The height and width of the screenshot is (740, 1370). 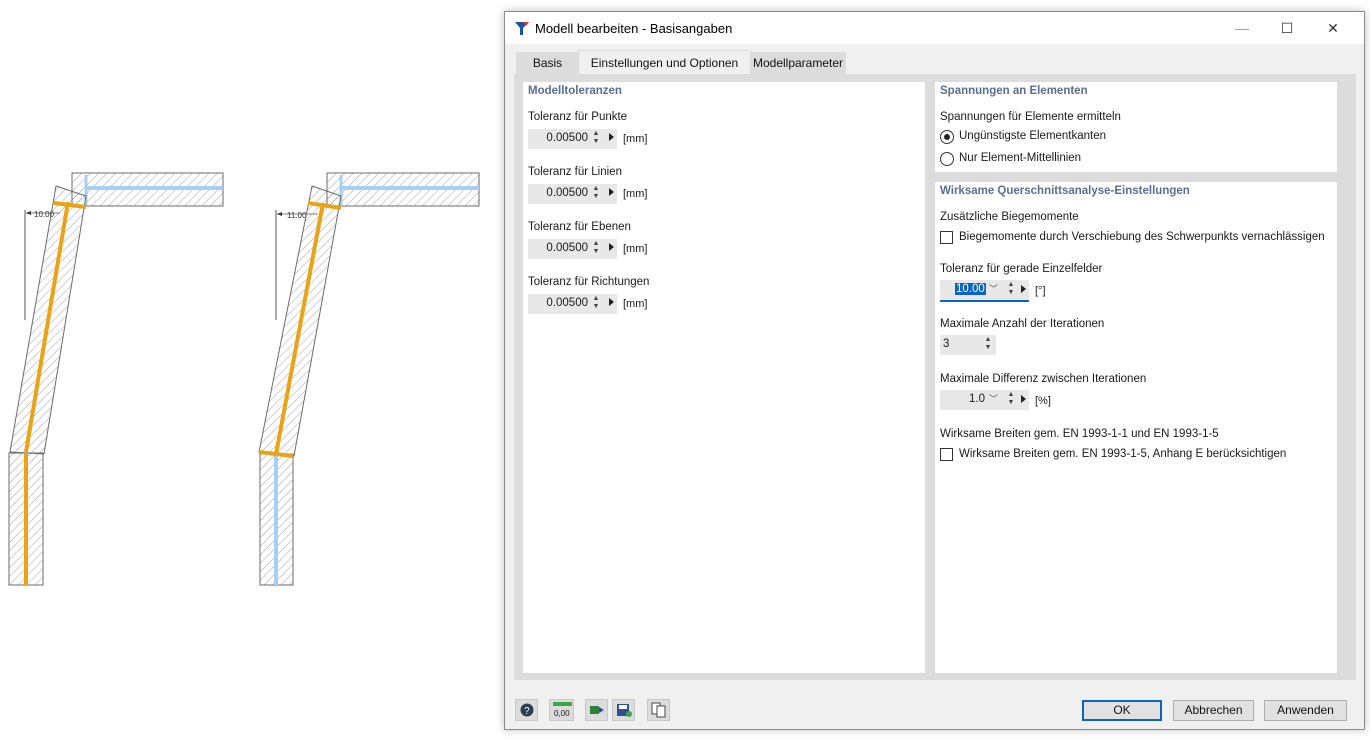 I want to click on ok-button: OK, so click(x=1122, y=710).